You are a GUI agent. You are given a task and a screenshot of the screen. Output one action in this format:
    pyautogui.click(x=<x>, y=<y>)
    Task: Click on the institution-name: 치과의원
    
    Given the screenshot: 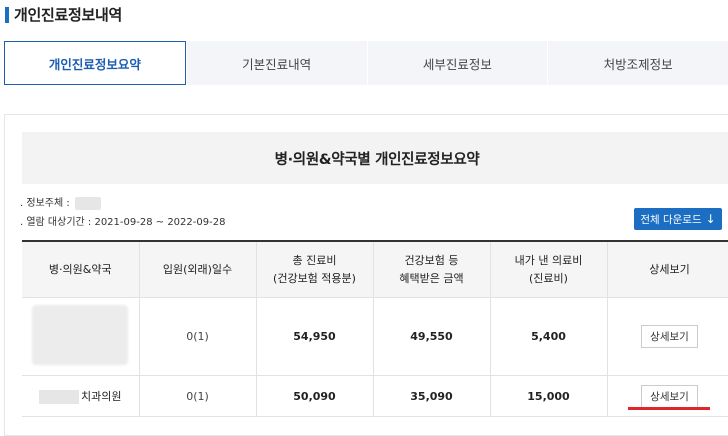 What is the action you would take?
    pyautogui.click(x=101, y=396)
    